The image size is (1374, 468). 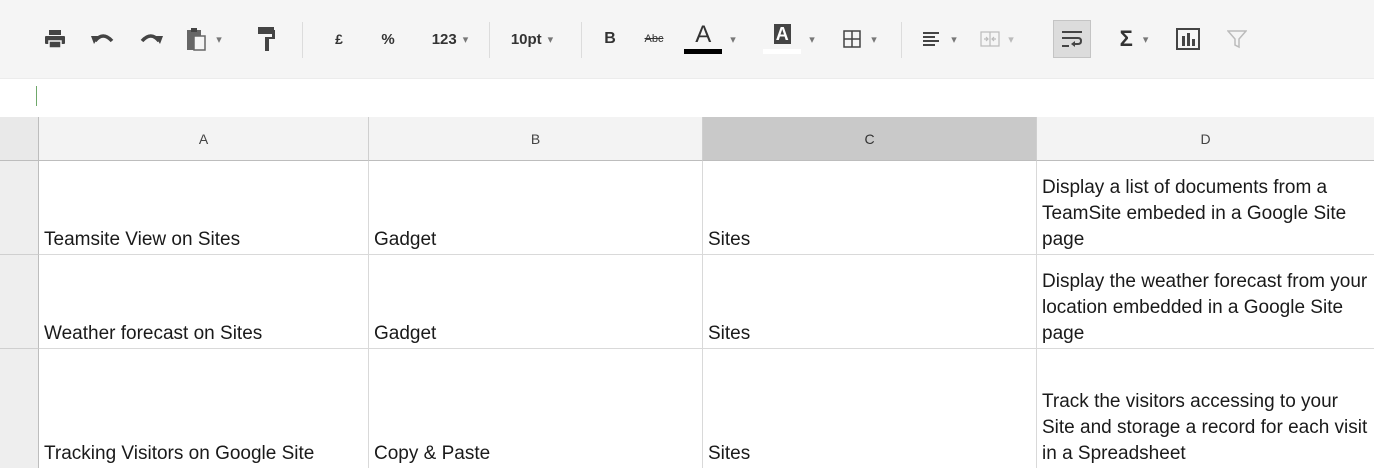 I want to click on merge-cells-icon, so click(x=990, y=39).